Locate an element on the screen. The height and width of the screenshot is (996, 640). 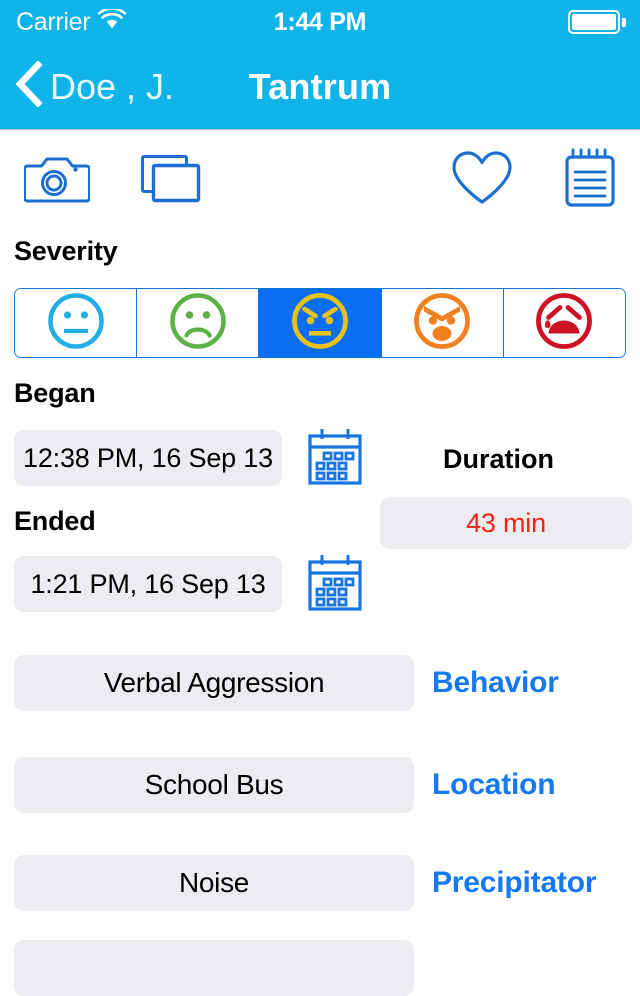
neutral-face-icon is located at coordinates (76, 323).